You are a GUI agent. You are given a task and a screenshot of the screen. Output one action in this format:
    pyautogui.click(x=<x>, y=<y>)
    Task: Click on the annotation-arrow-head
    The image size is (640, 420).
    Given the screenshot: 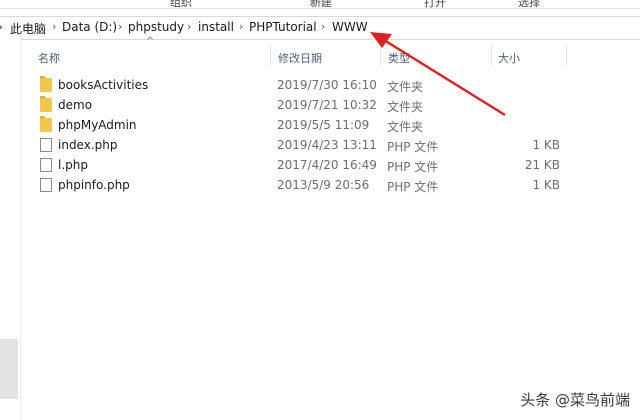 What is the action you would take?
    pyautogui.click(x=381, y=40)
    